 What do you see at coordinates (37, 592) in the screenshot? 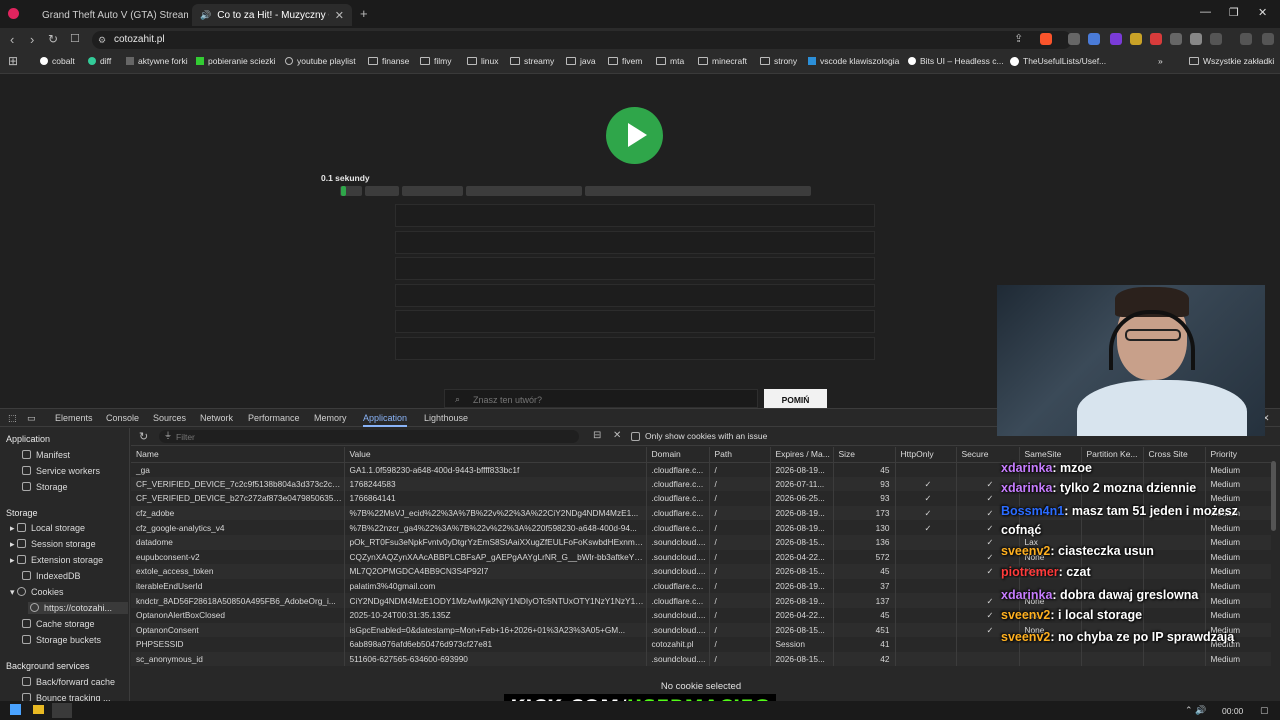
I see `sidebar-item-cookies: ▾ Cookies` at bounding box center [37, 592].